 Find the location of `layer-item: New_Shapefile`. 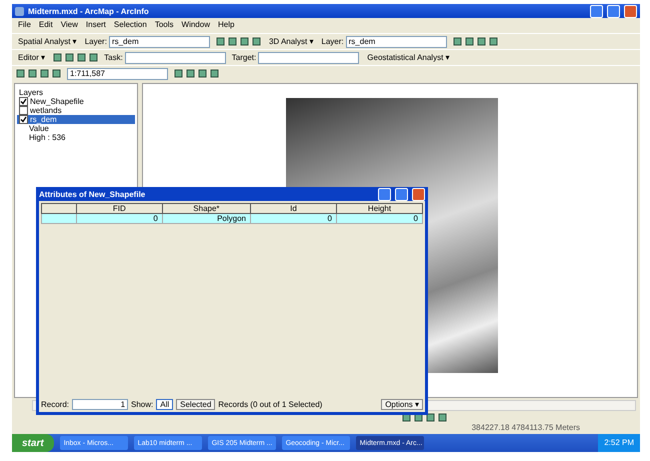

layer-item: New_Shapefile is located at coordinates (76, 101).